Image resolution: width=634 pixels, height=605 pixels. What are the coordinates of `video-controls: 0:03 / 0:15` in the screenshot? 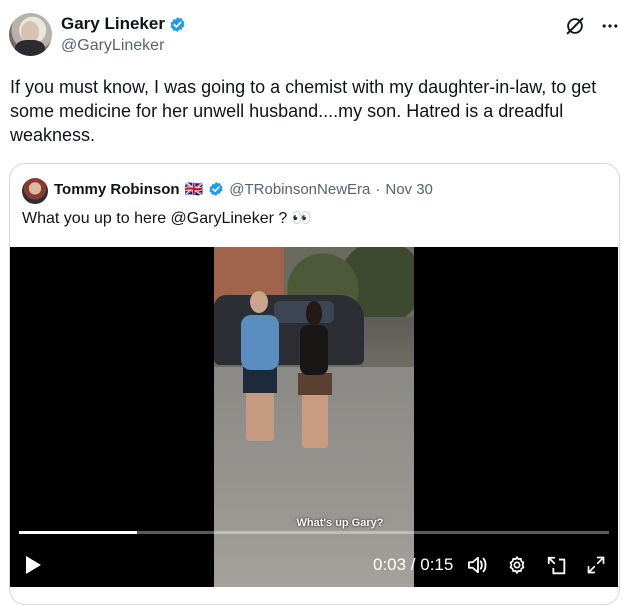 It's located at (314, 564).